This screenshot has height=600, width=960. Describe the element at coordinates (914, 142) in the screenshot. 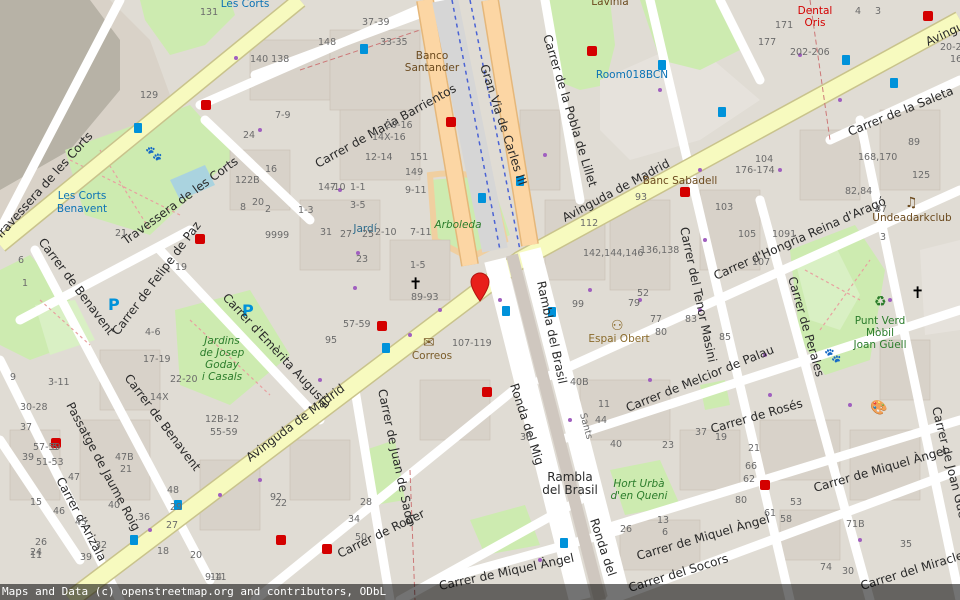

I see `house-number: 89` at that location.